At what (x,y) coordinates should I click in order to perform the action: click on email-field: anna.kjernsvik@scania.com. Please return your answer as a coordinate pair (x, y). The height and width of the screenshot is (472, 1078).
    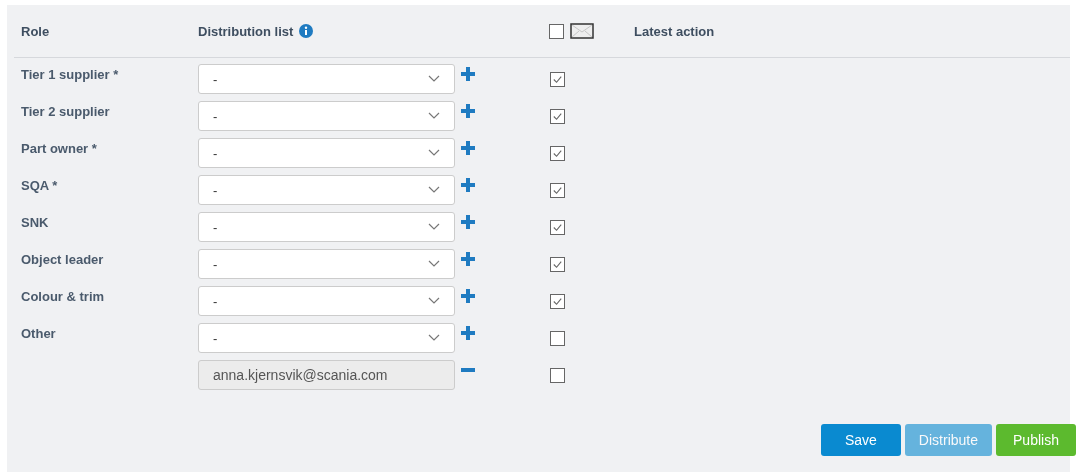
    Looking at the image, I should click on (326, 375).